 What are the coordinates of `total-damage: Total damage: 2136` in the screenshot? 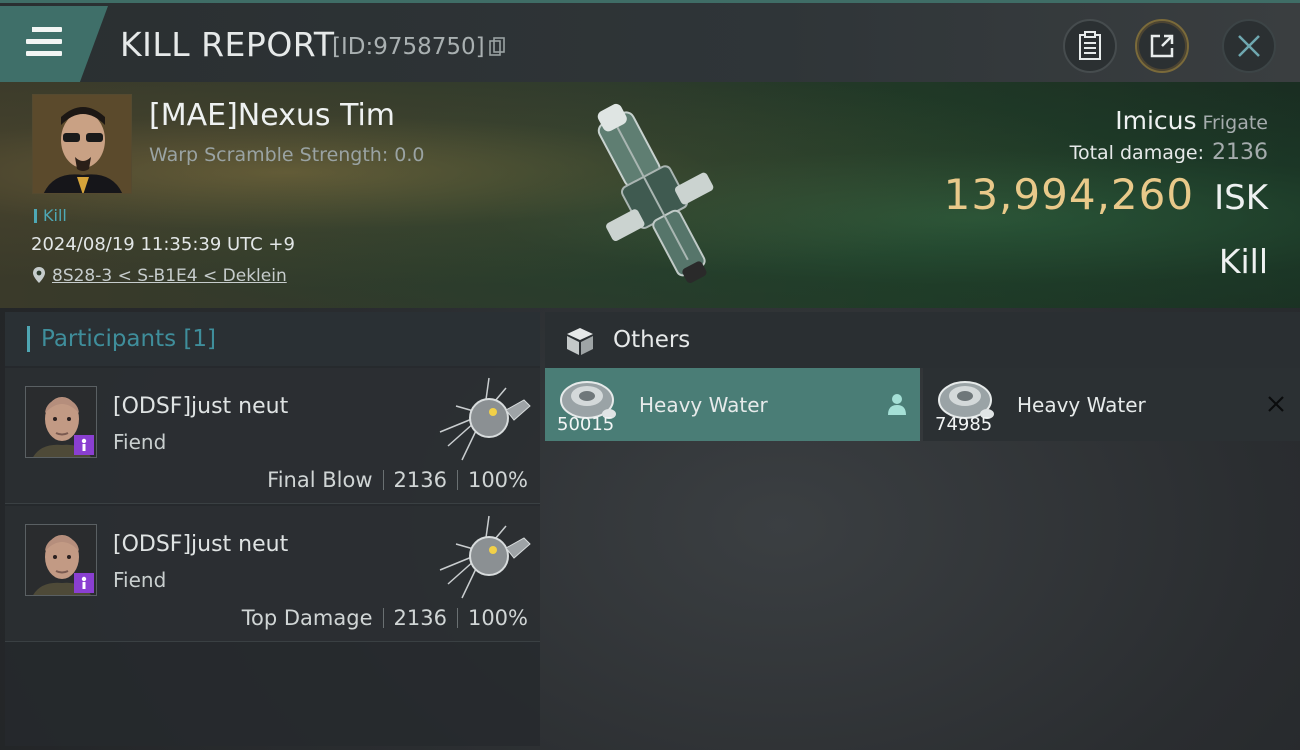 It's located at (1169, 152).